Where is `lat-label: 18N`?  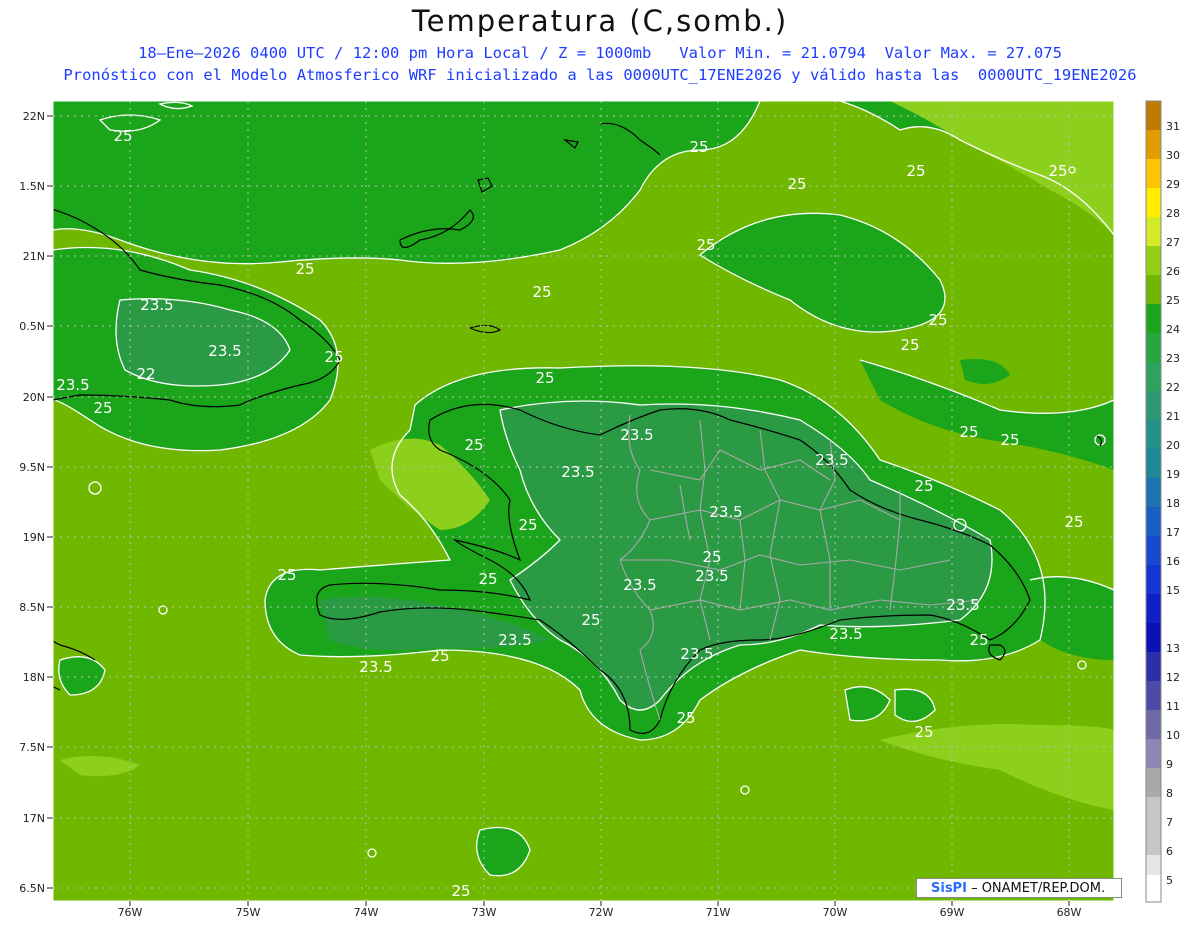
lat-label: 18N is located at coordinates (34, 677).